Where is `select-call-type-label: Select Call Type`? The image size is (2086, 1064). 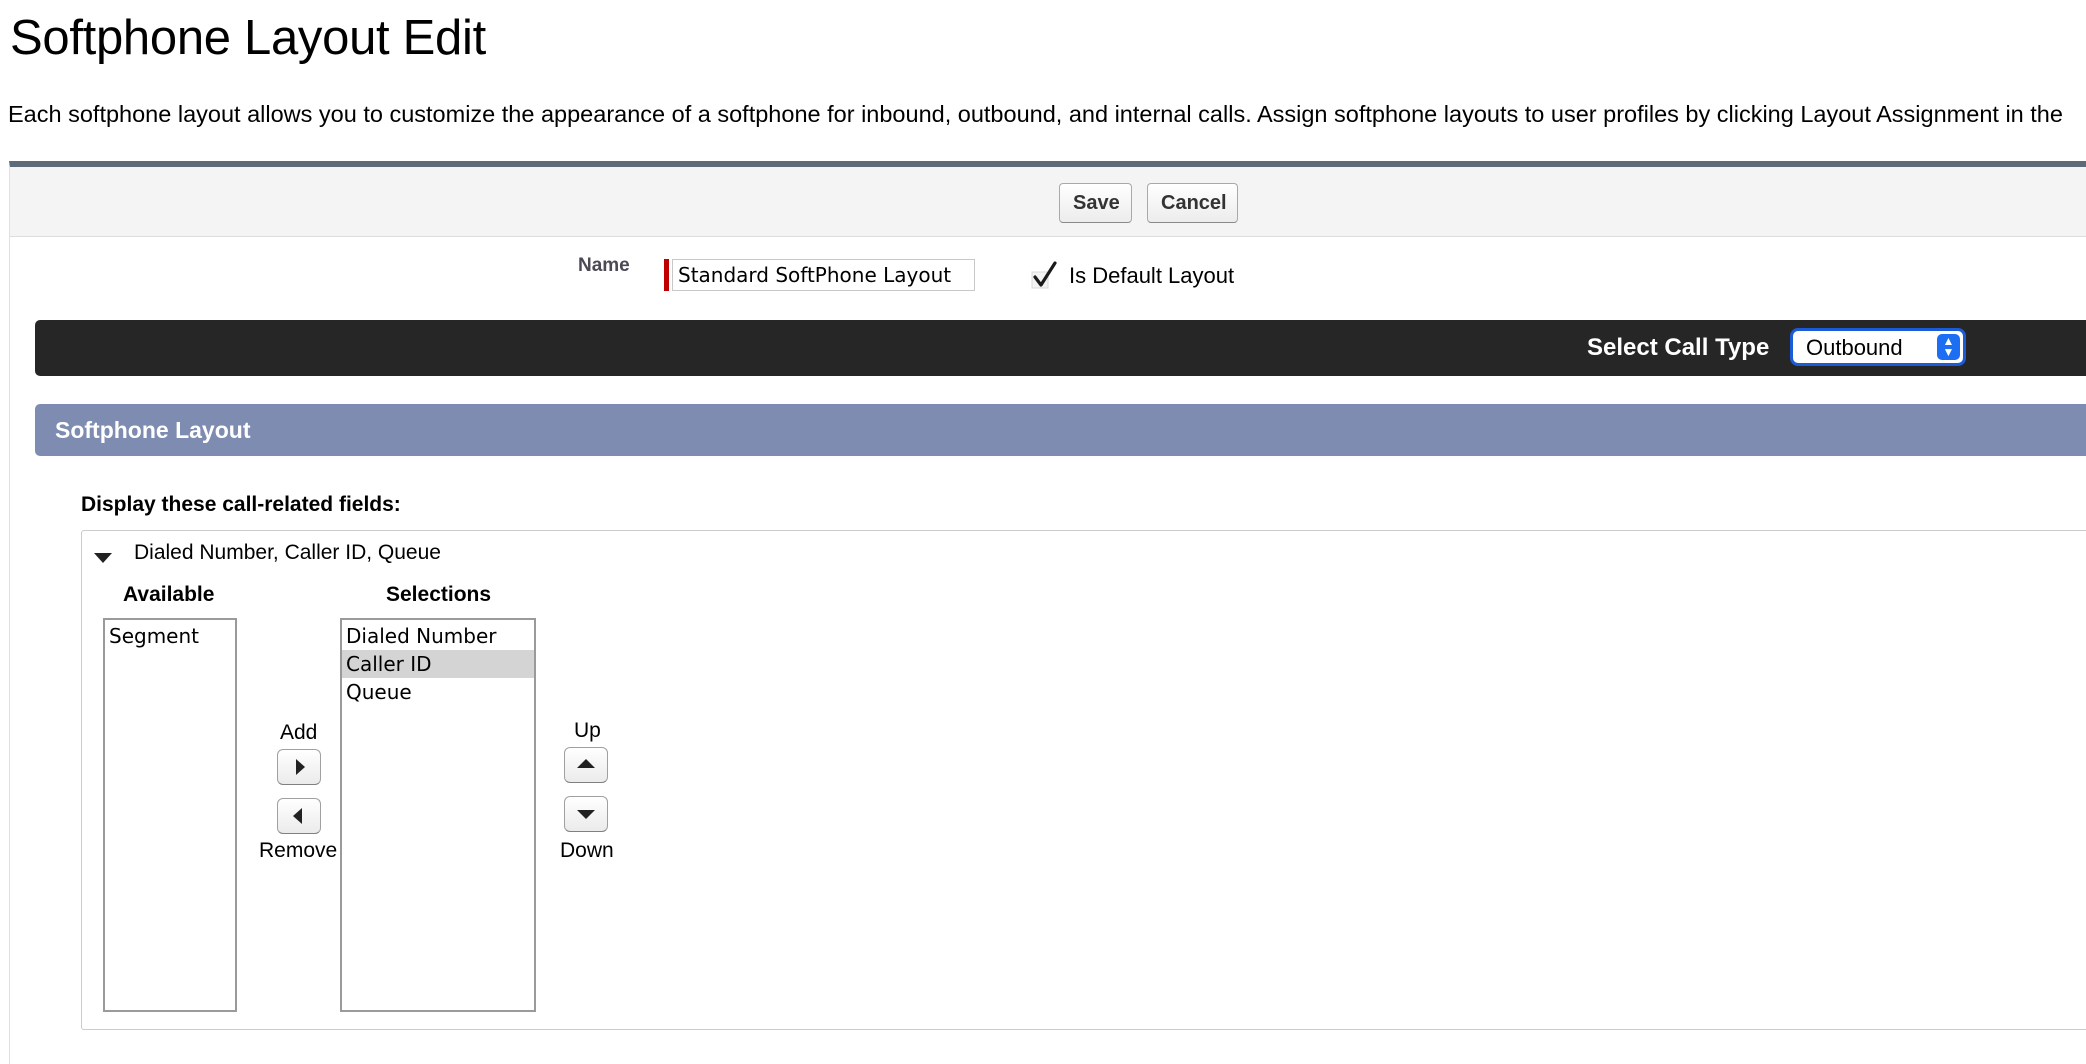 select-call-type-label: Select Call Type is located at coordinates (1678, 347).